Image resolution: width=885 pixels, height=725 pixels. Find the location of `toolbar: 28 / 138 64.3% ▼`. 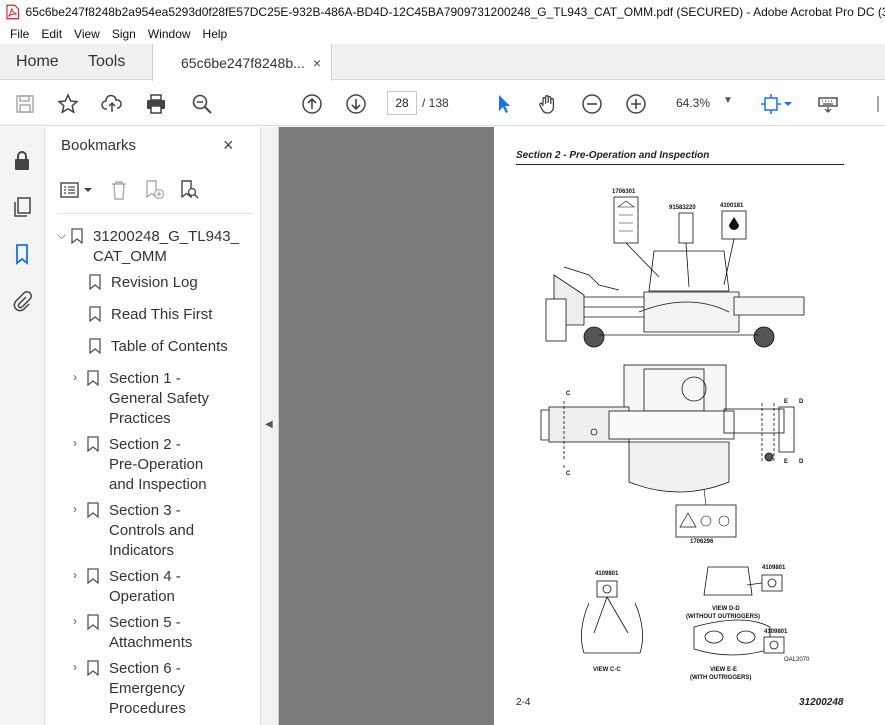

toolbar: 28 / 138 64.3% ▼ is located at coordinates (442, 103).